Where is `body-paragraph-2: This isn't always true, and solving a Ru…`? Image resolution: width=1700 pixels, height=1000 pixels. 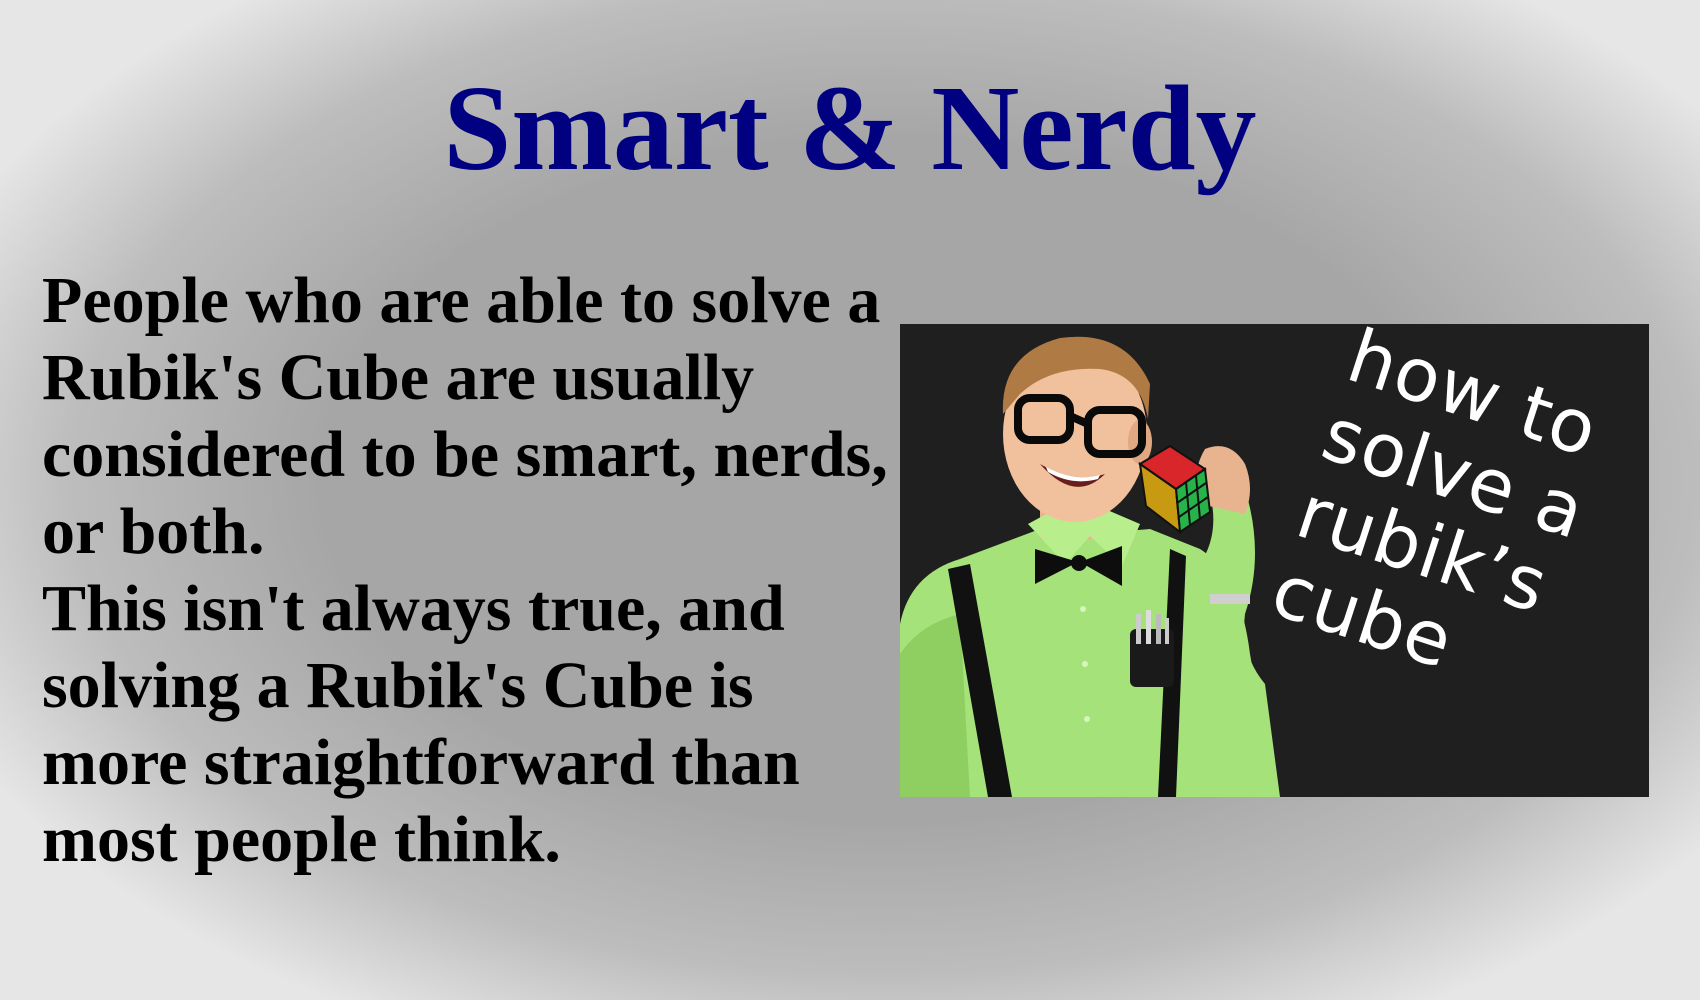
body-paragraph-2: This isn't always true, and solving a Ru… is located at coordinates (421, 724).